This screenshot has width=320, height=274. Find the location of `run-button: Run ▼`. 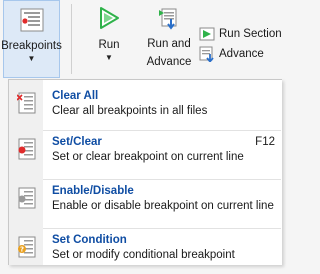

run-button: Run ▼ is located at coordinates (109, 39).